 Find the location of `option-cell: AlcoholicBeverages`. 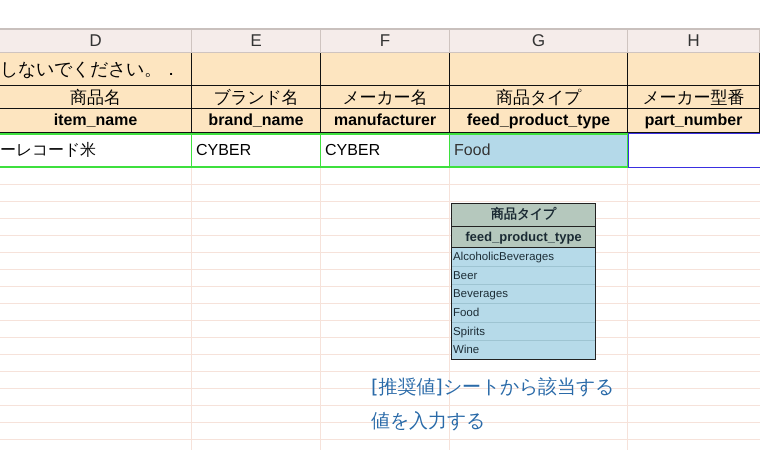

option-cell: AlcoholicBeverages is located at coordinates (523, 257).